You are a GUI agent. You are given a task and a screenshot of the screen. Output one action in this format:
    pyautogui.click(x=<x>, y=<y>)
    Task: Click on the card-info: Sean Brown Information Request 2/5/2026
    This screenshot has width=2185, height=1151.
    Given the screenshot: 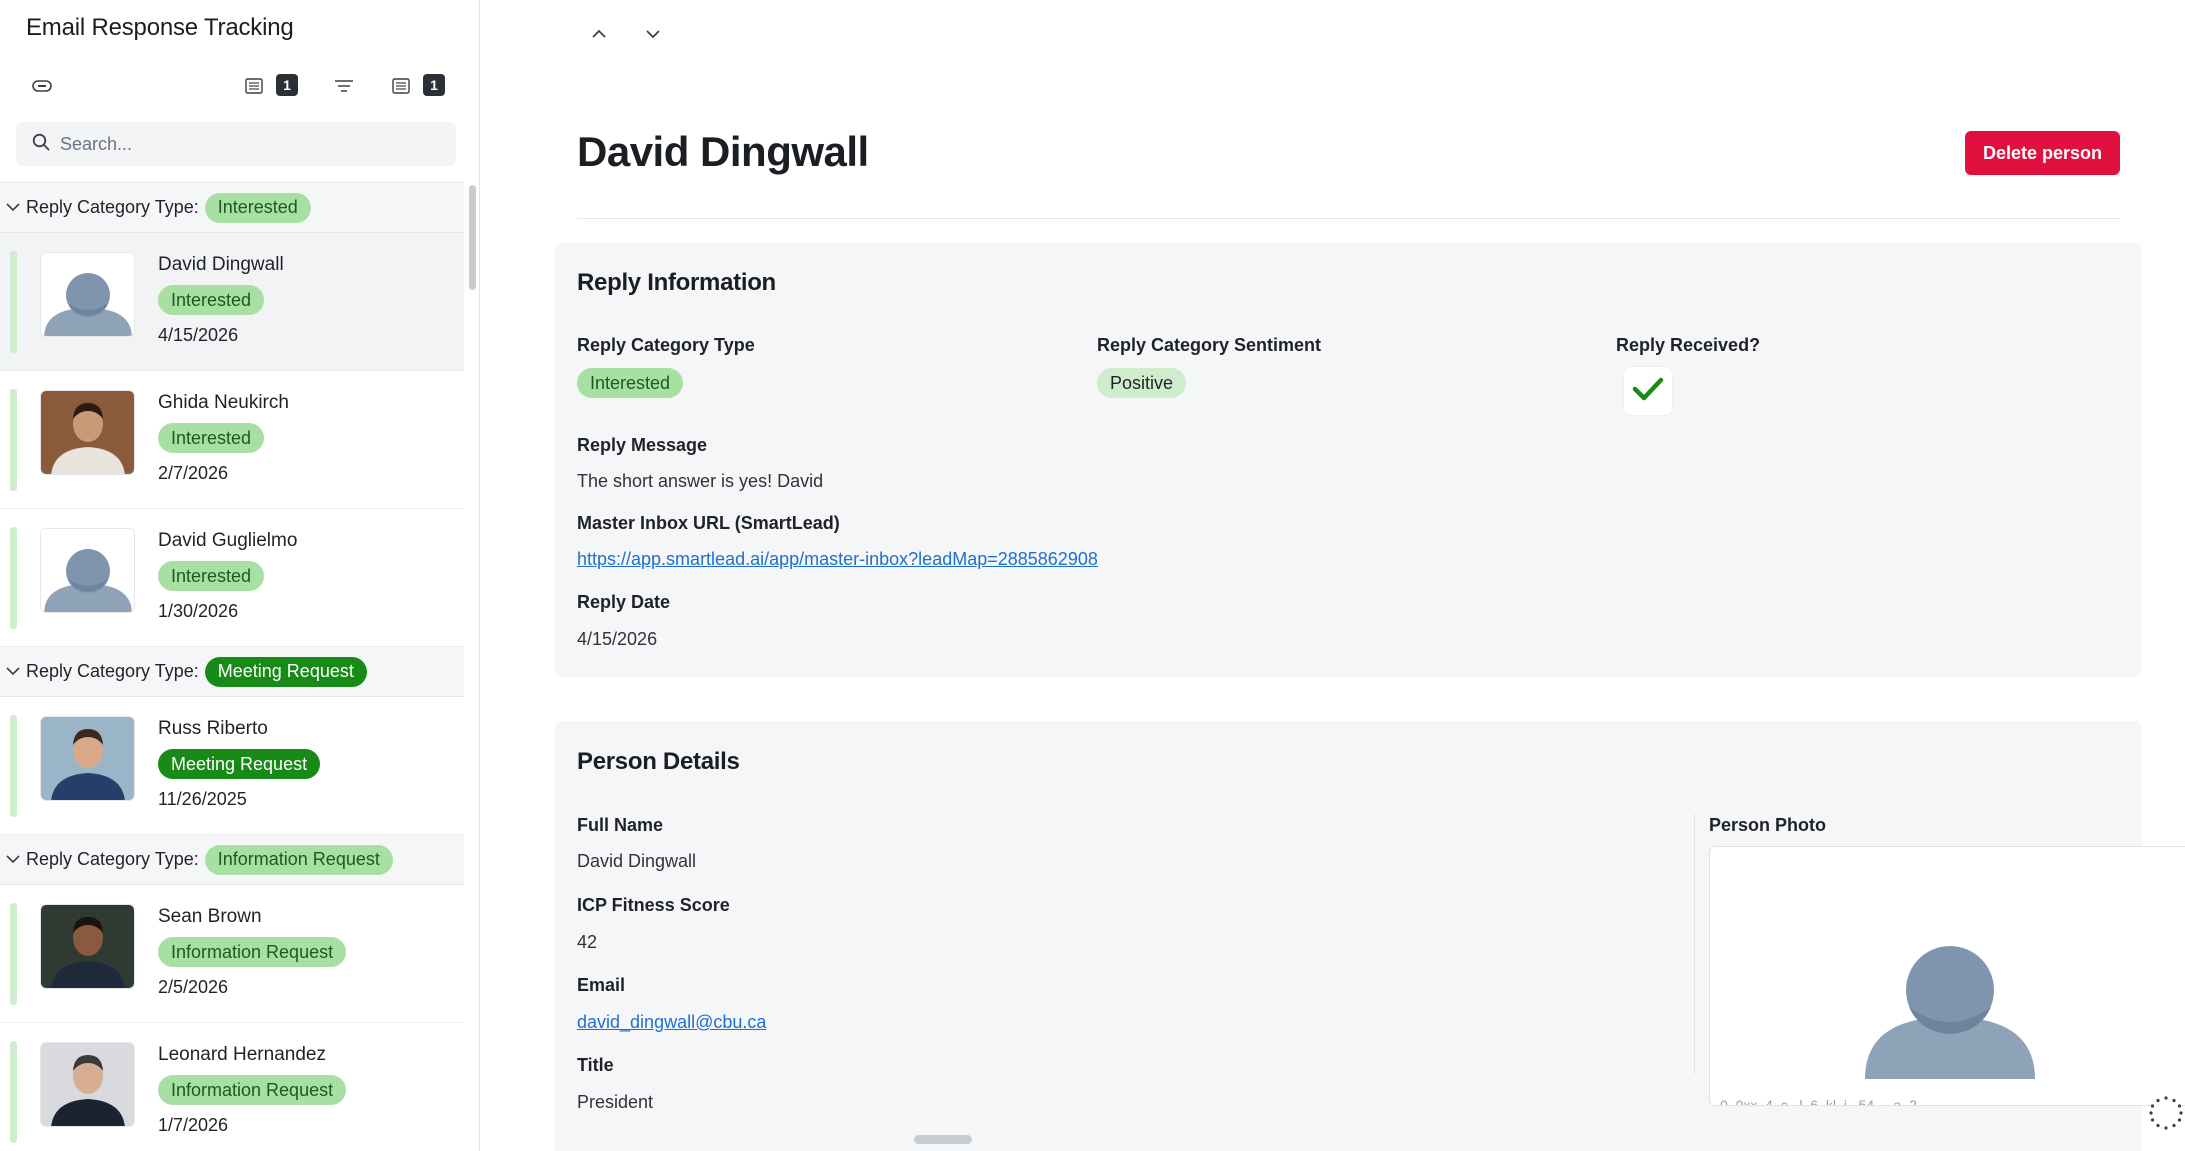 What is the action you would take?
    pyautogui.click(x=252, y=950)
    